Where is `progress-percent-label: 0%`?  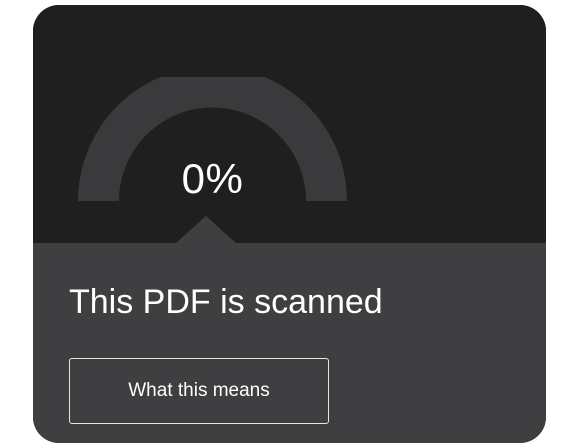 progress-percent-label: 0% is located at coordinates (212, 178).